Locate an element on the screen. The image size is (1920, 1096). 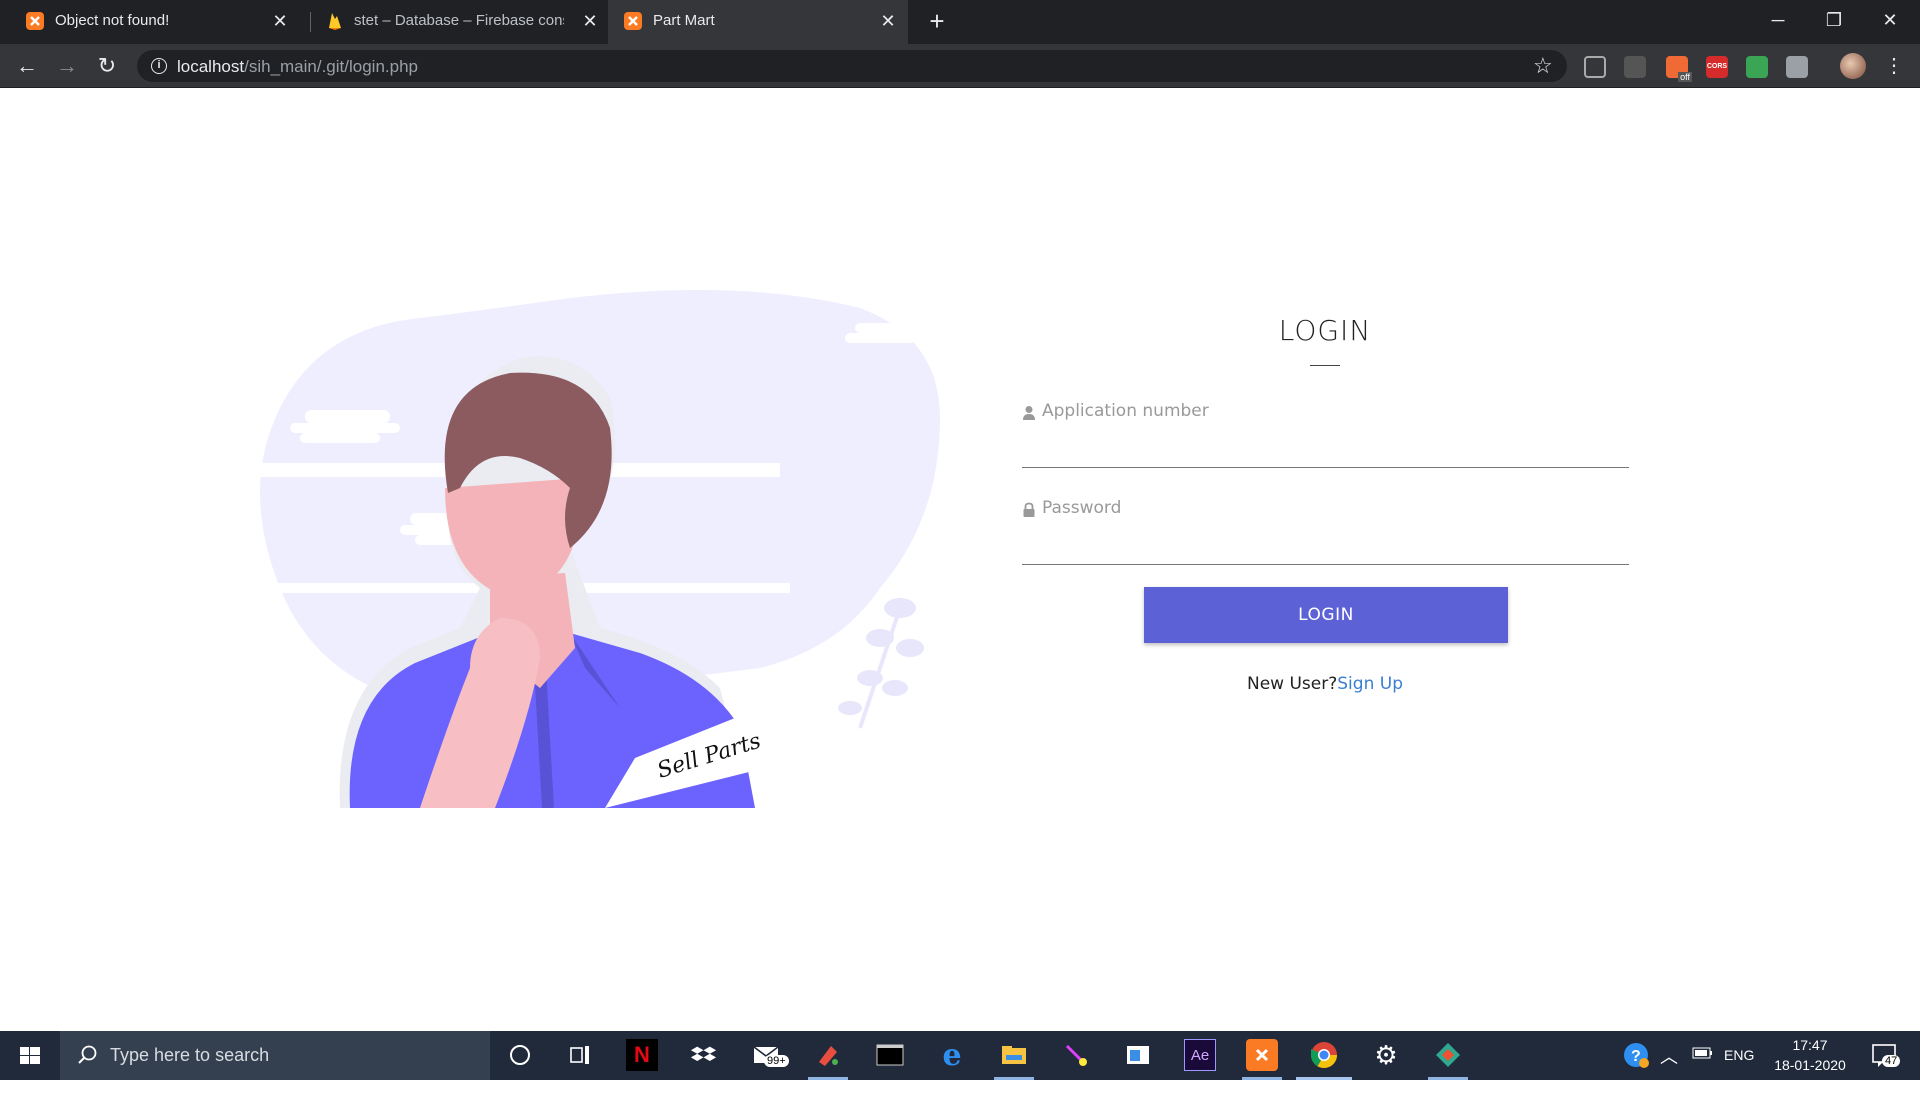
password-input is located at coordinates (1325, 529).